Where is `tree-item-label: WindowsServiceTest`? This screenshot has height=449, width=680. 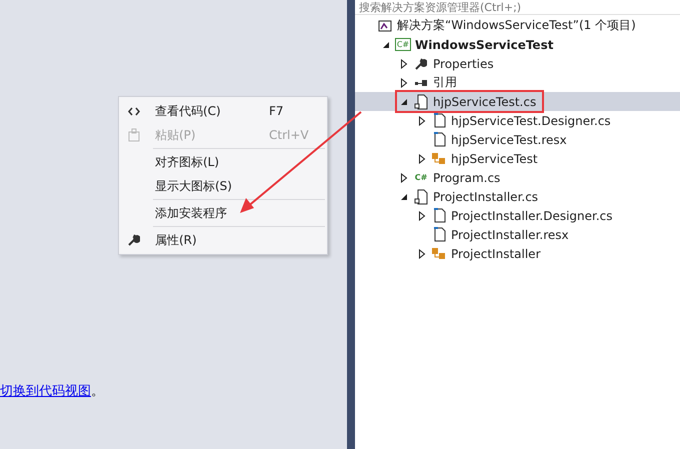 tree-item-label: WindowsServiceTest is located at coordinates (484, 45).